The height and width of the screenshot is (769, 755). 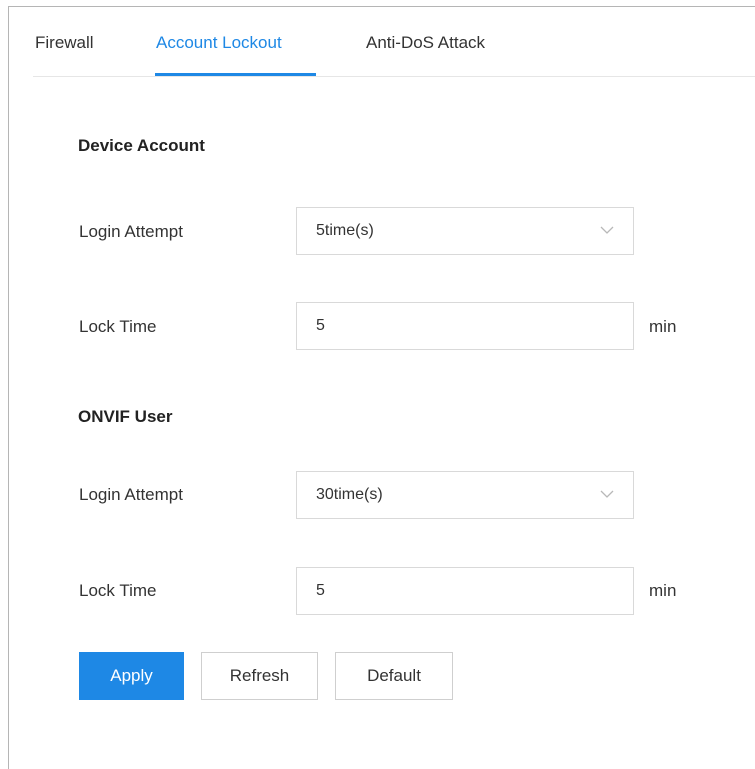 What do you see at coordinates (465, 326) in the screenshot?
I see `device-lock-time-input: 5` at bounding box center [465, 326].